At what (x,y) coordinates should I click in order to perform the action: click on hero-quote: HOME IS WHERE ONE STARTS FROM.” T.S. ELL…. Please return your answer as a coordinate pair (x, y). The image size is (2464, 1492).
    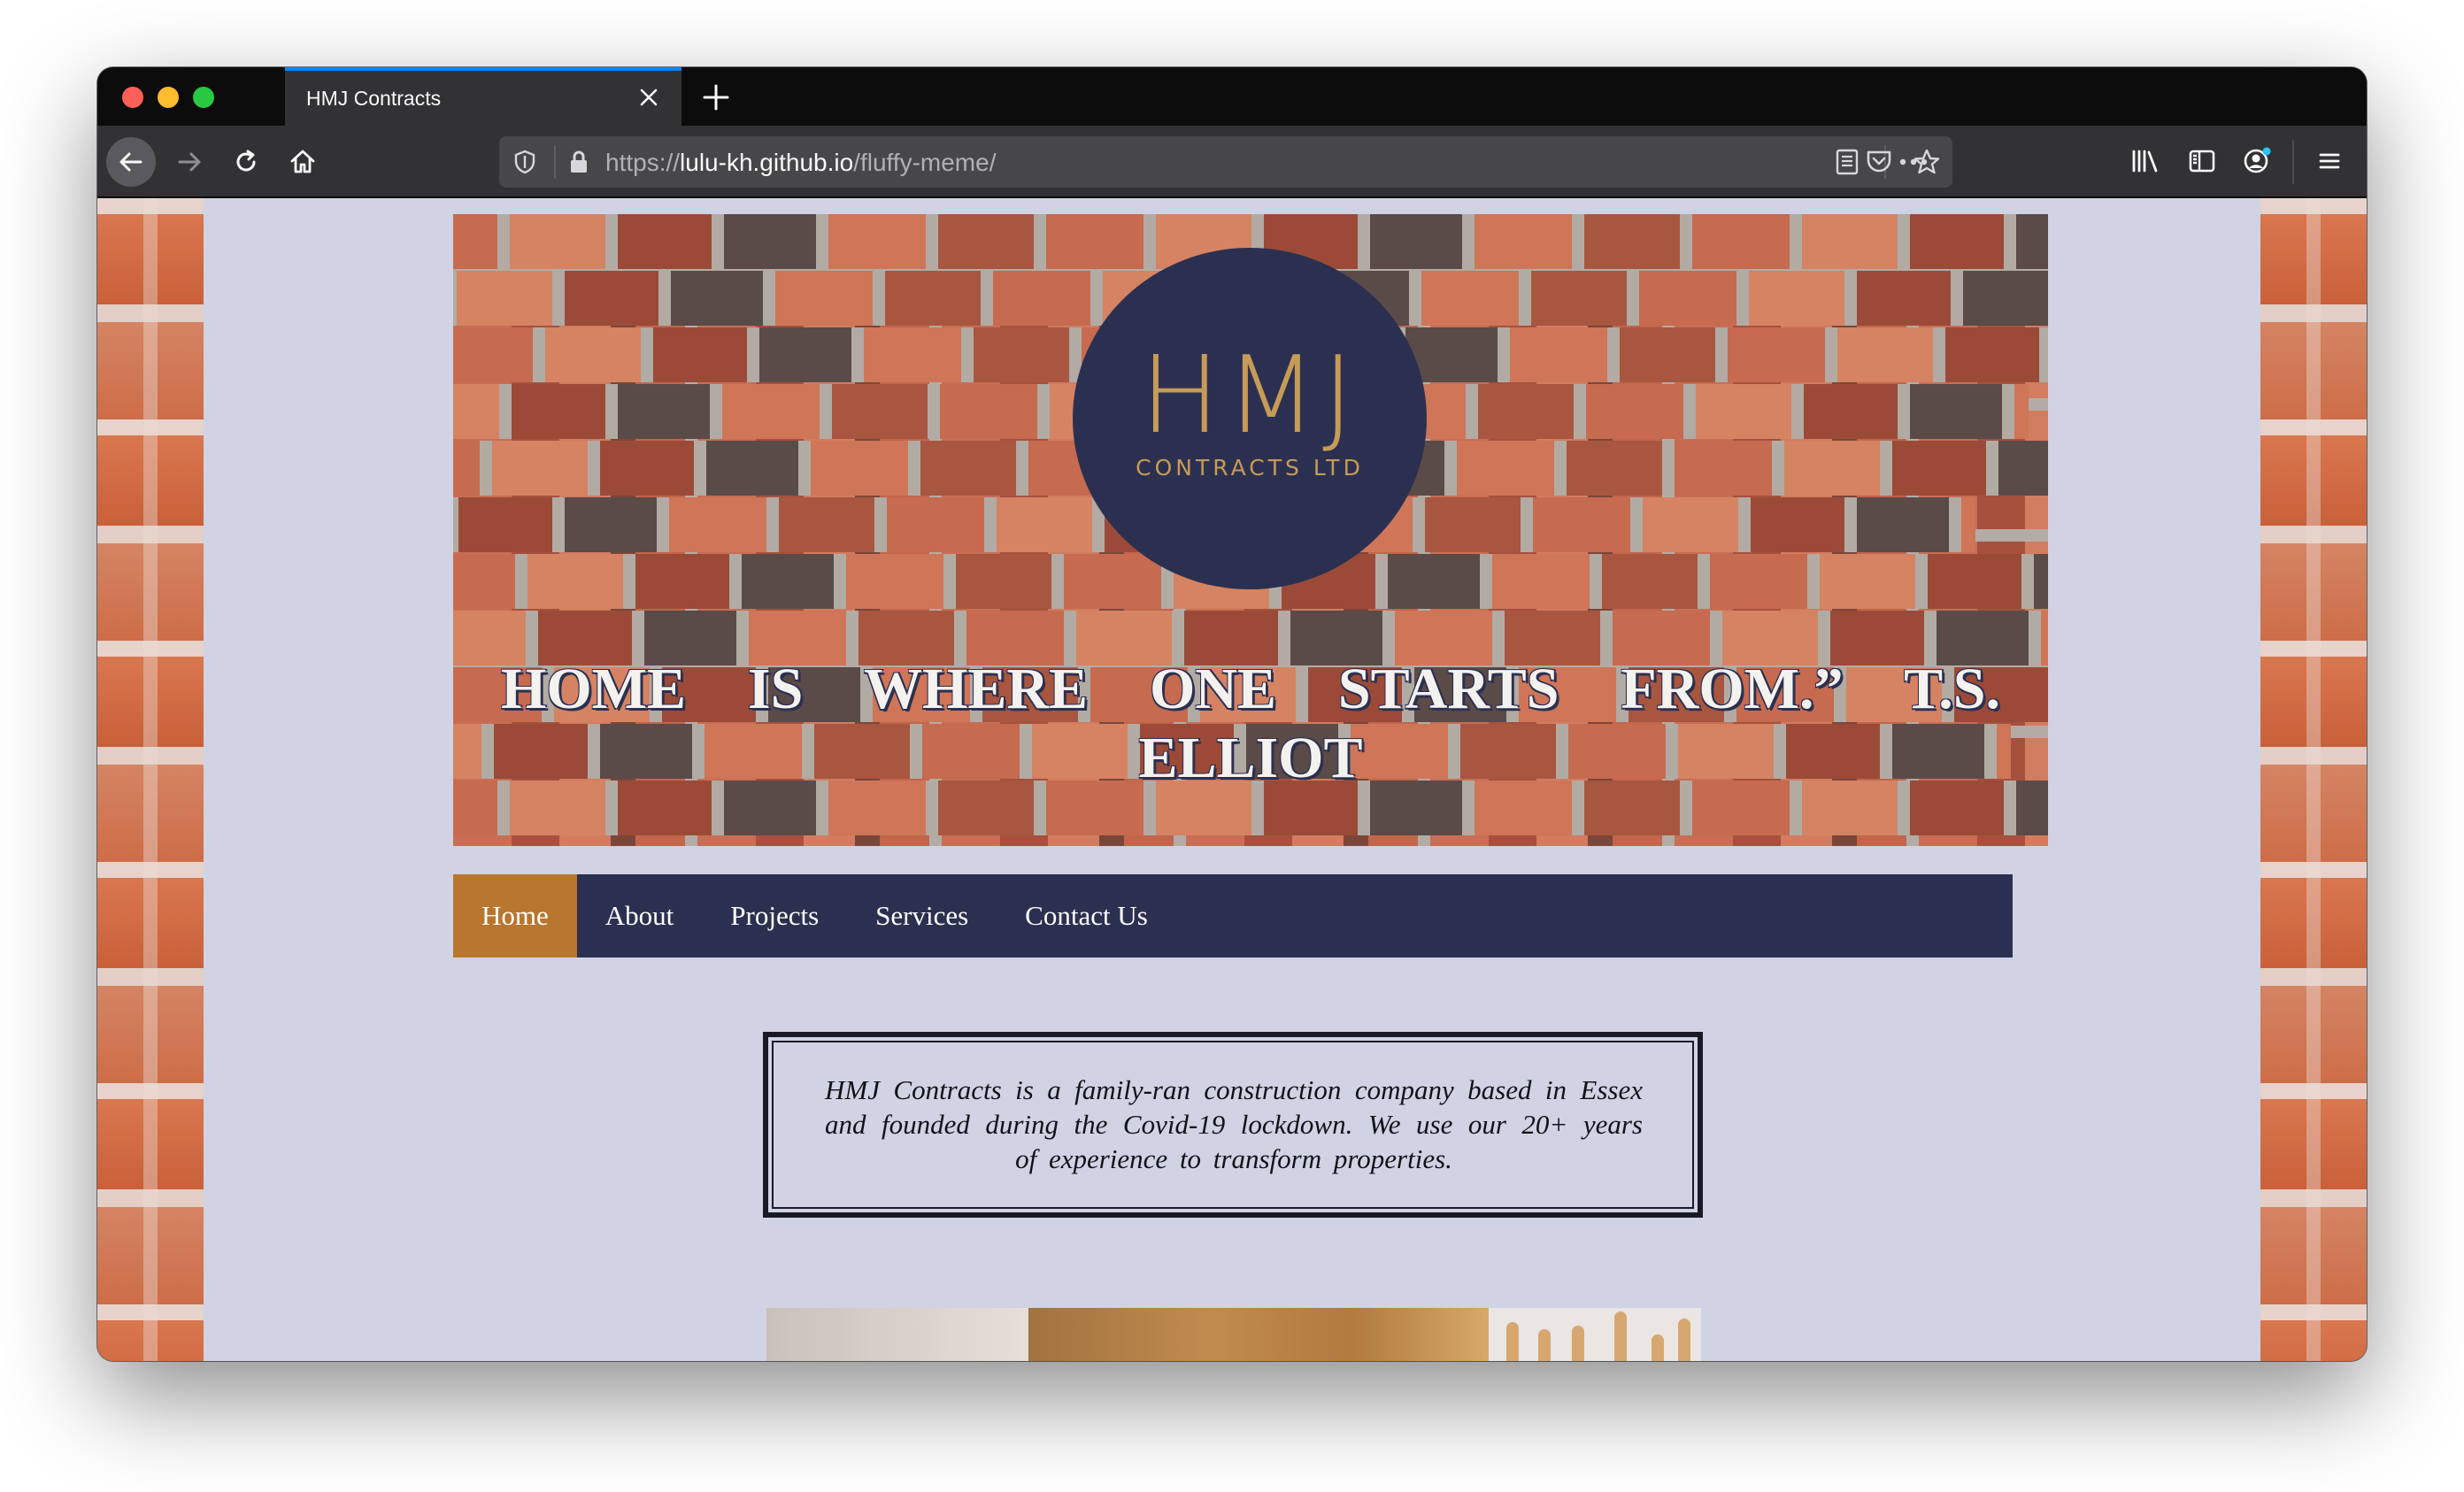
    Looking at the image, I should click on (1250, 724).